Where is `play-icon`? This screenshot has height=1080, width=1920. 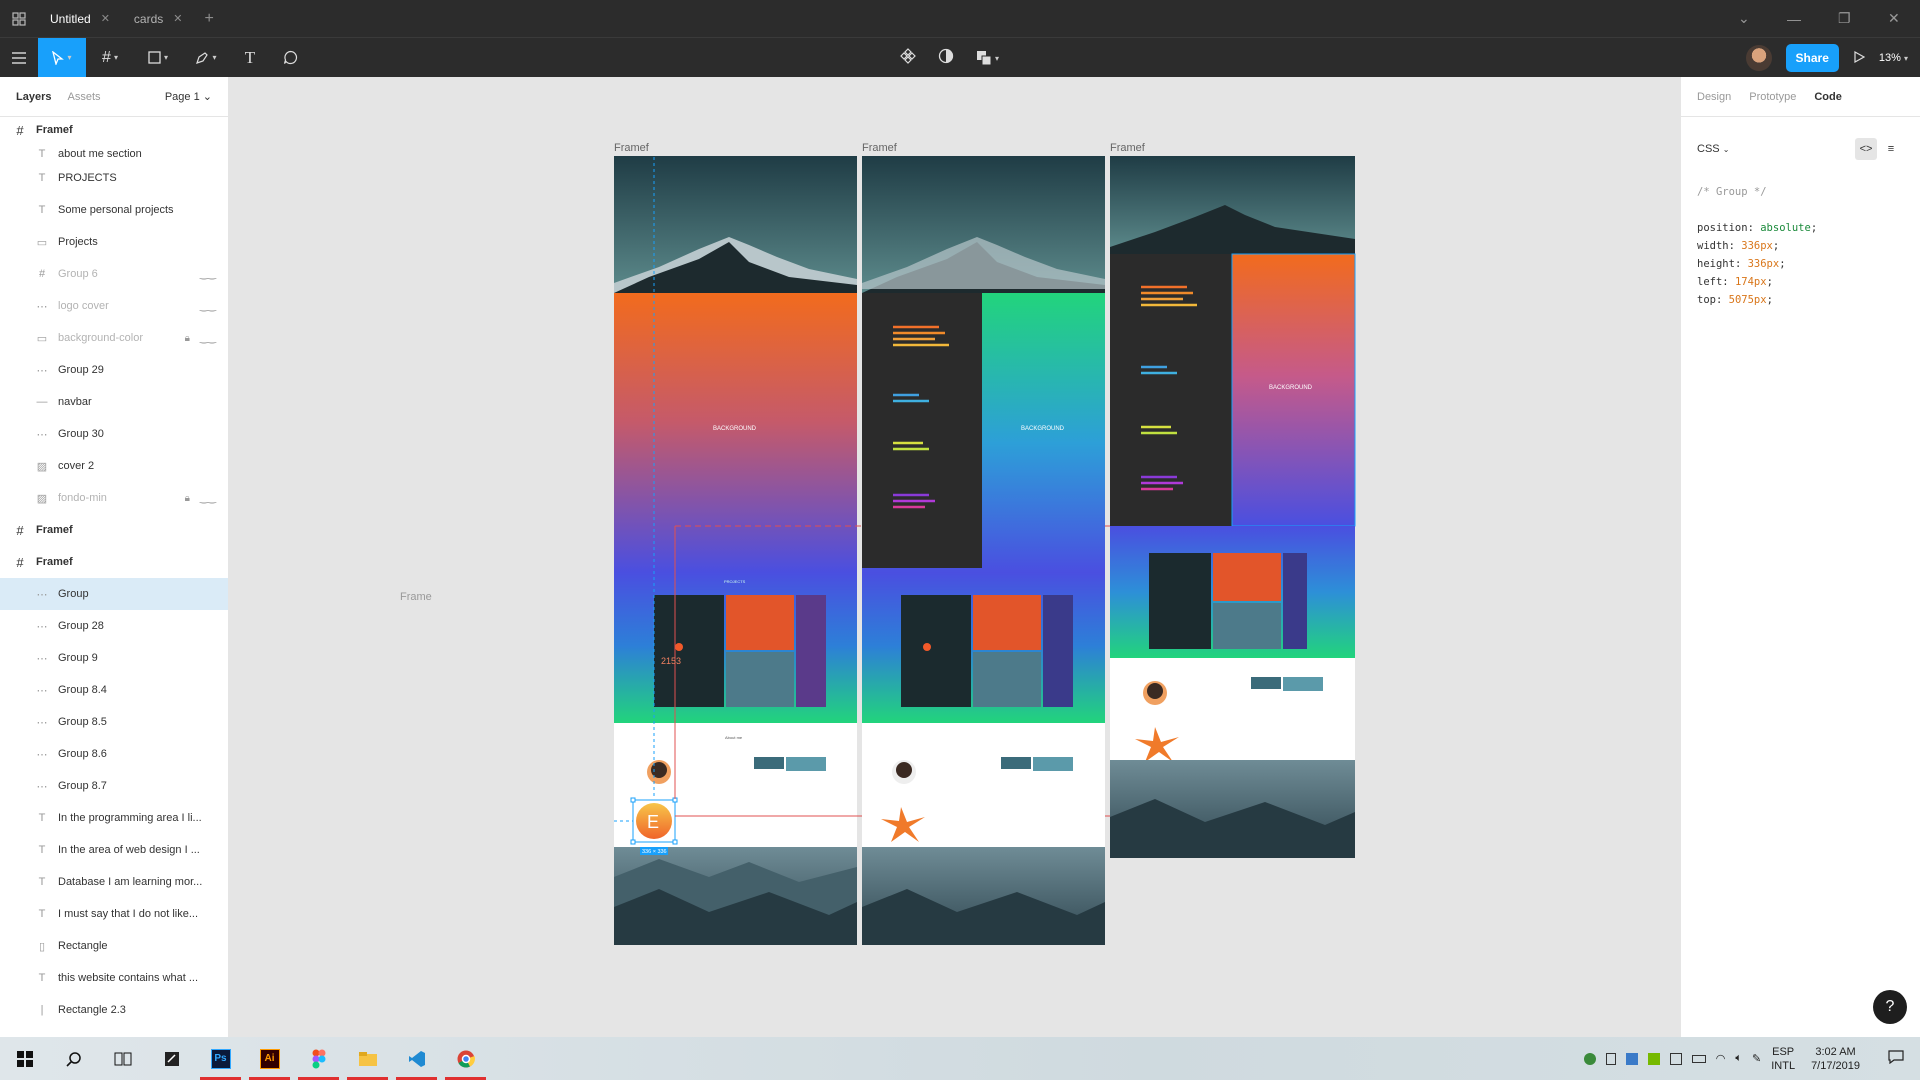
play-icon is located at coordinates (1859, 58).